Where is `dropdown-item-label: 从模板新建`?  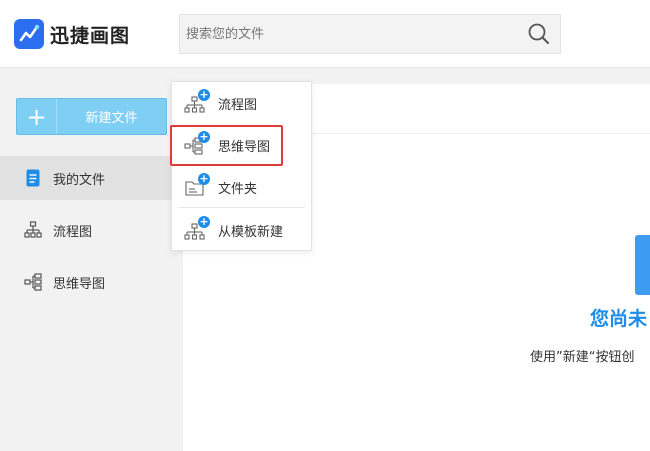 dropdown-item-label: 从模板新建 is located at coordinates (251, 232).